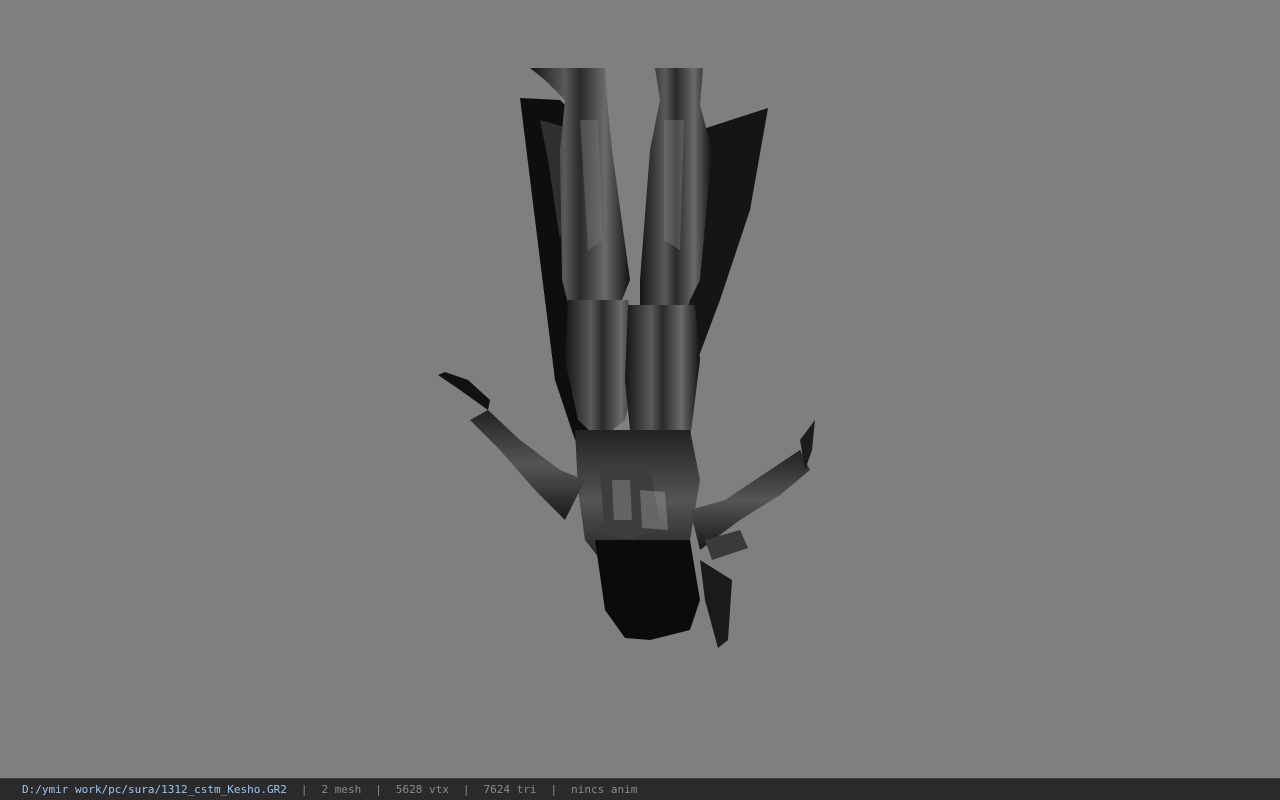 This screenshot has height=800, width=1280. What do you see at coordinates (422, 789) in the screenshot?
I see `vertex-count: 5628 vtx` at bounding box center [422, 789].